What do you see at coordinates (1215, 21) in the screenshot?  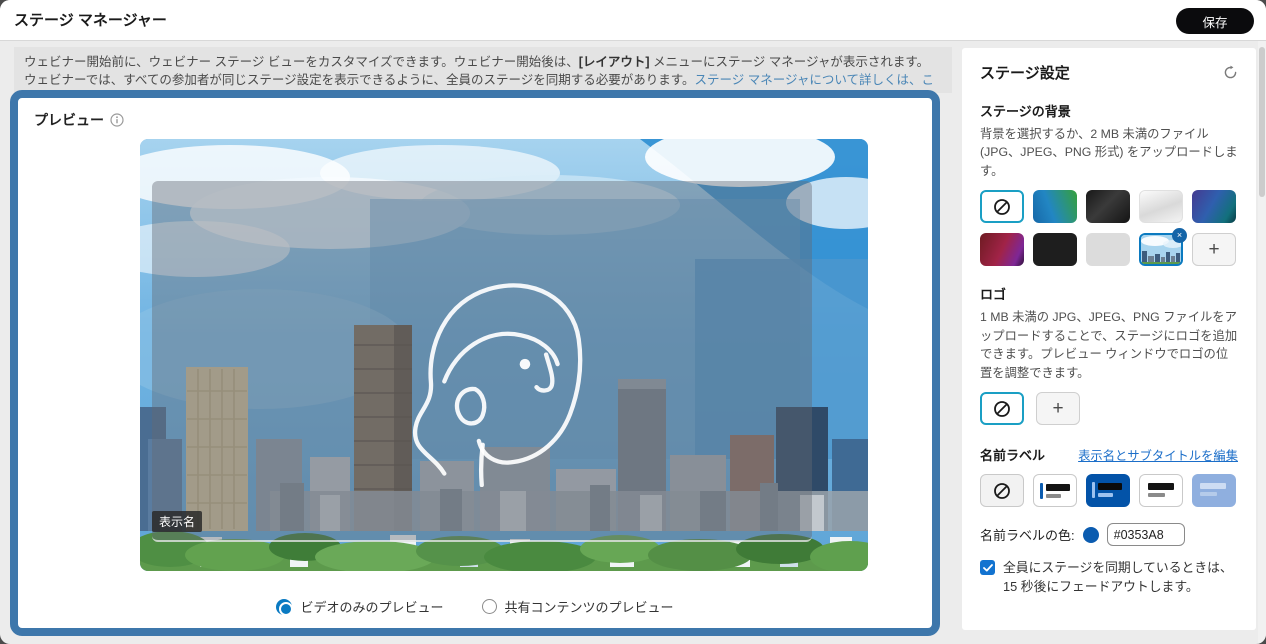 I see `save-button: 保存` at bounding box center [1215, 21].